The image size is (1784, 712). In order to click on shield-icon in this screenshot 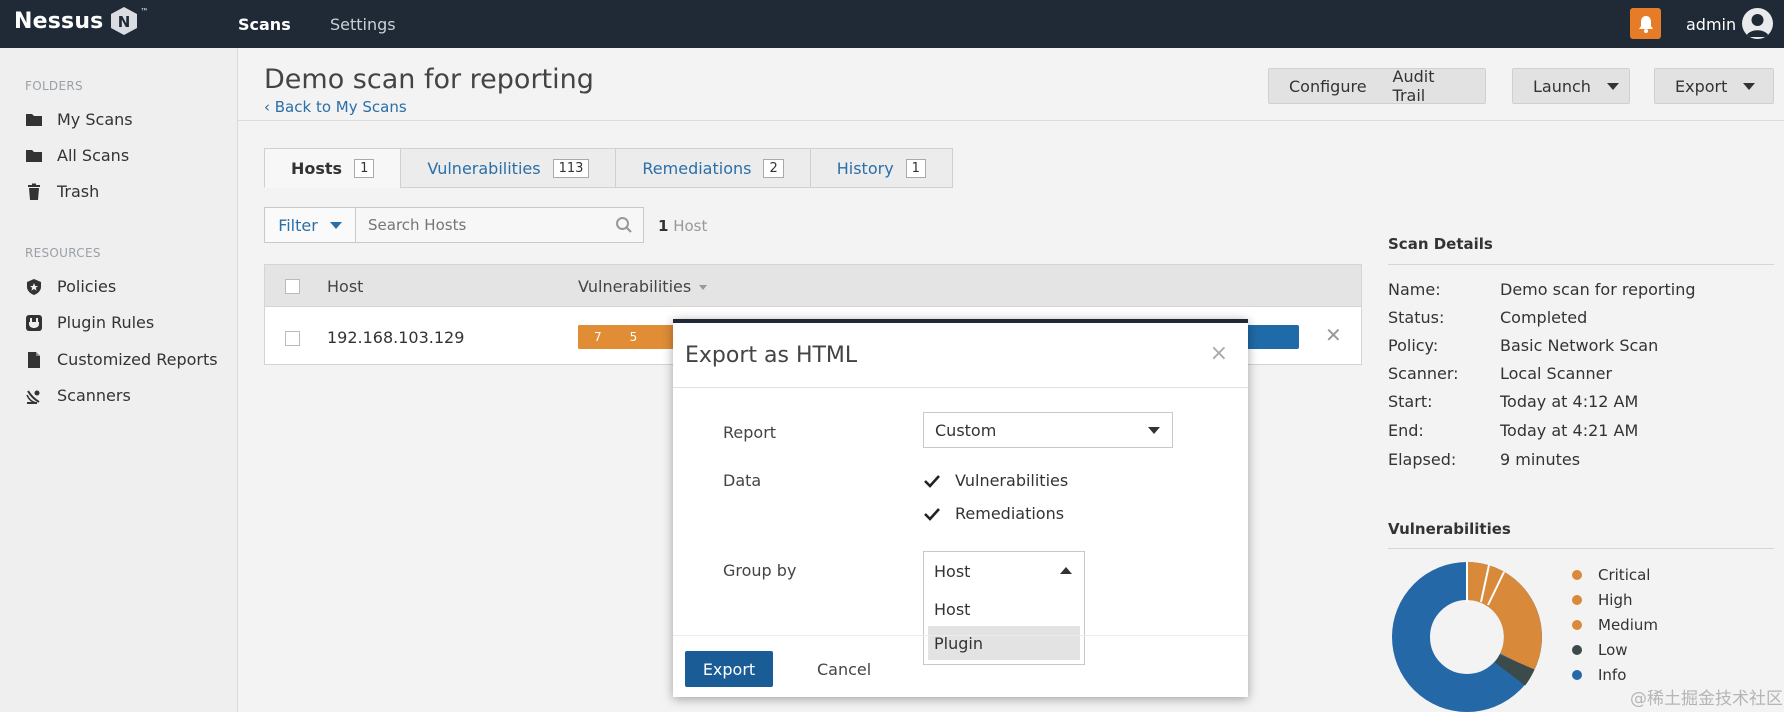, I will do `click(34, 286)`.